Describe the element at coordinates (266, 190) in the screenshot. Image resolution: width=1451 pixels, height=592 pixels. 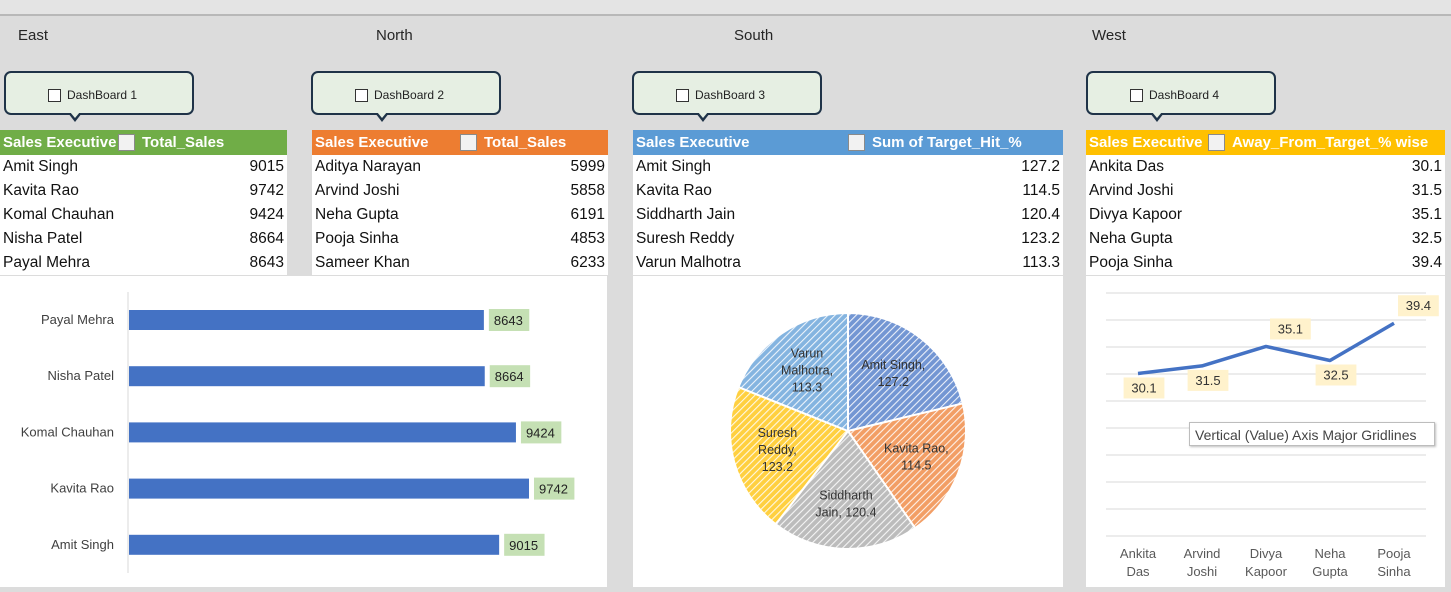
I see `row-value: 9742` at that location.